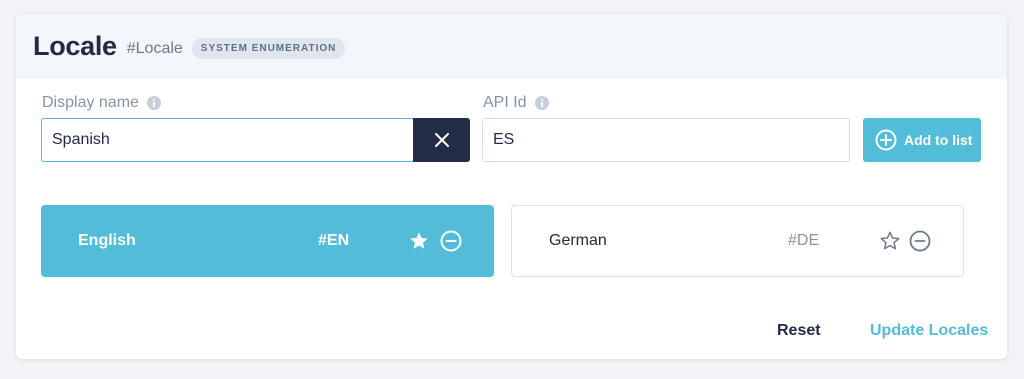 This screenshot has height=379, width=1024. I want to click on close-icon, so click(441, 140).